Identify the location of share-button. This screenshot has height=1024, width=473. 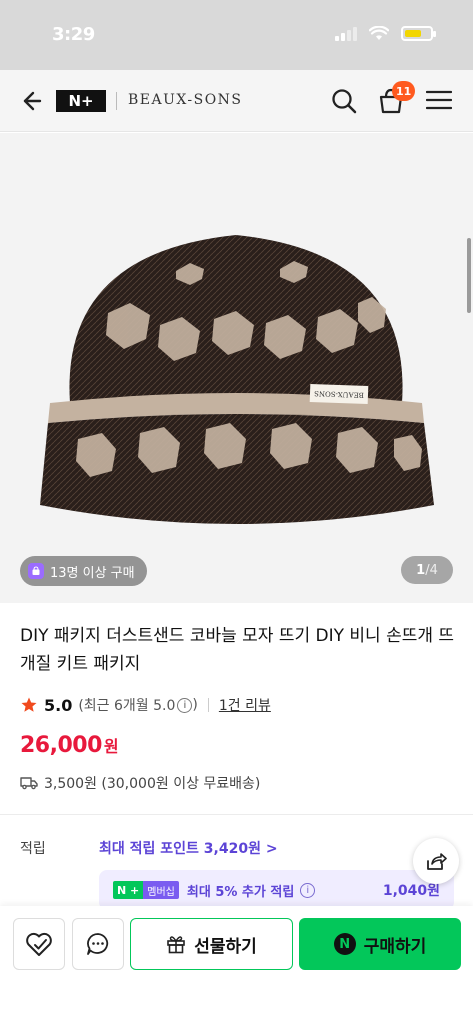
(436, 861).